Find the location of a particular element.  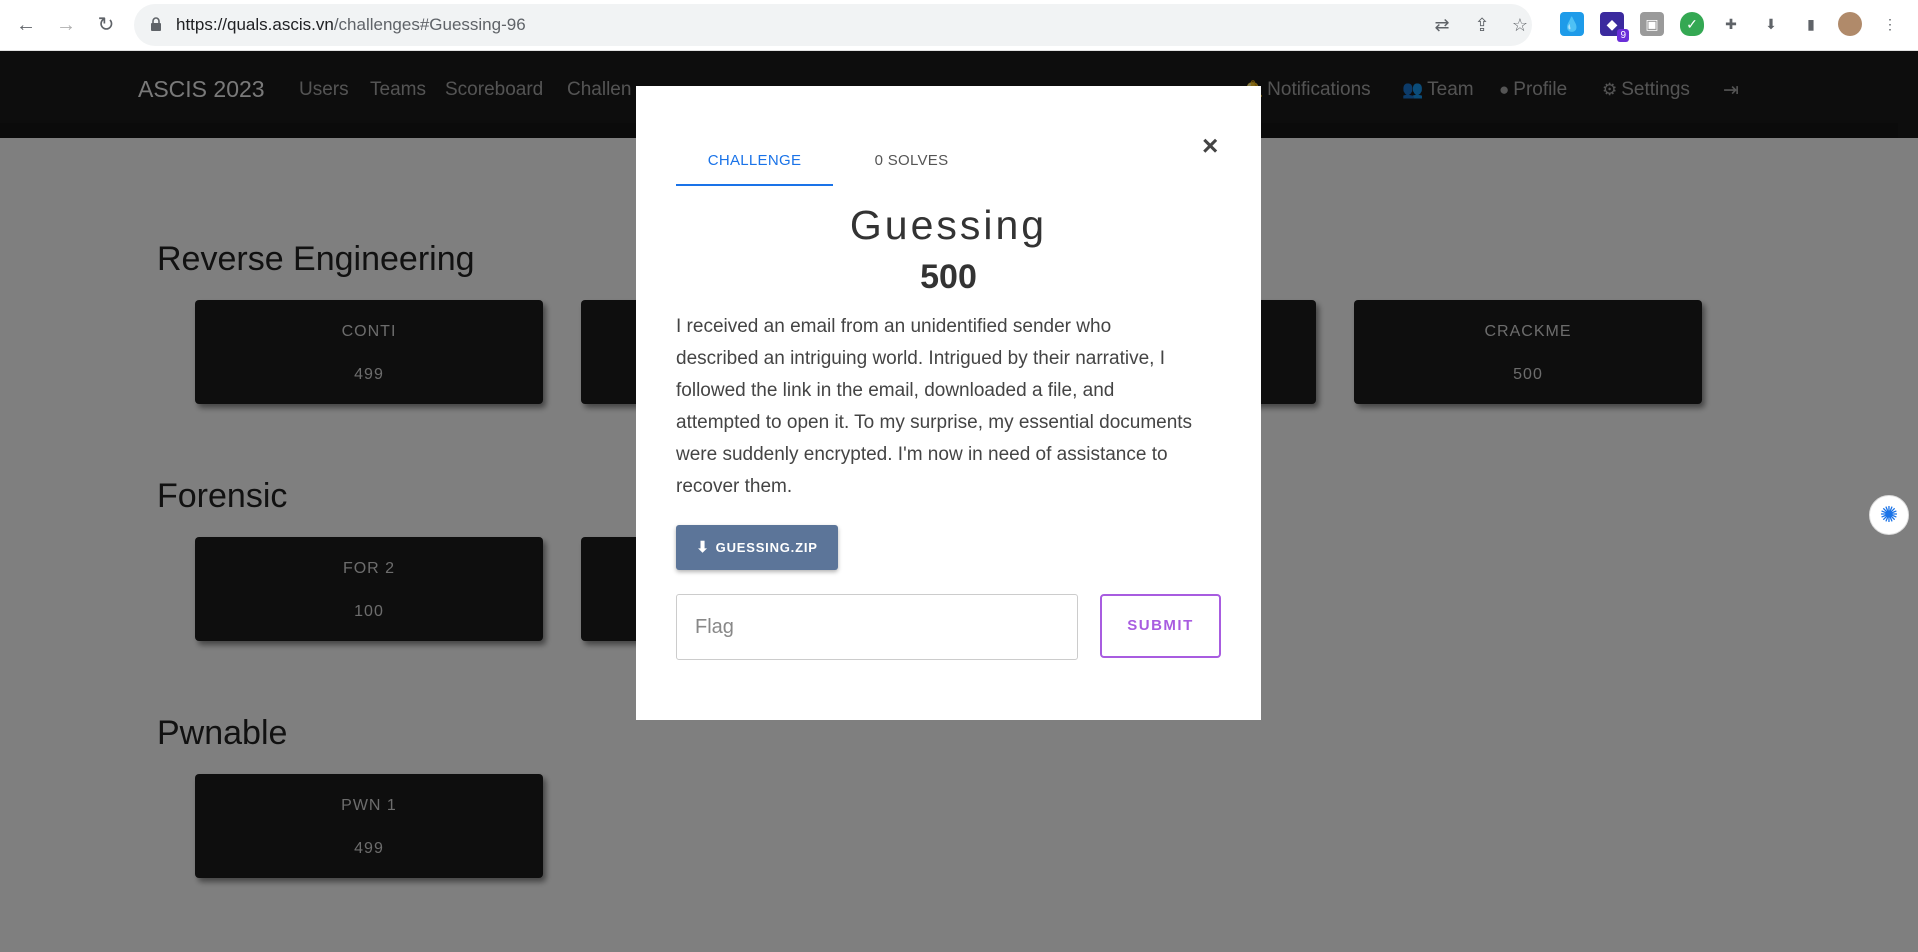

challenge-points: 500 is located at coordinates (948, 277).